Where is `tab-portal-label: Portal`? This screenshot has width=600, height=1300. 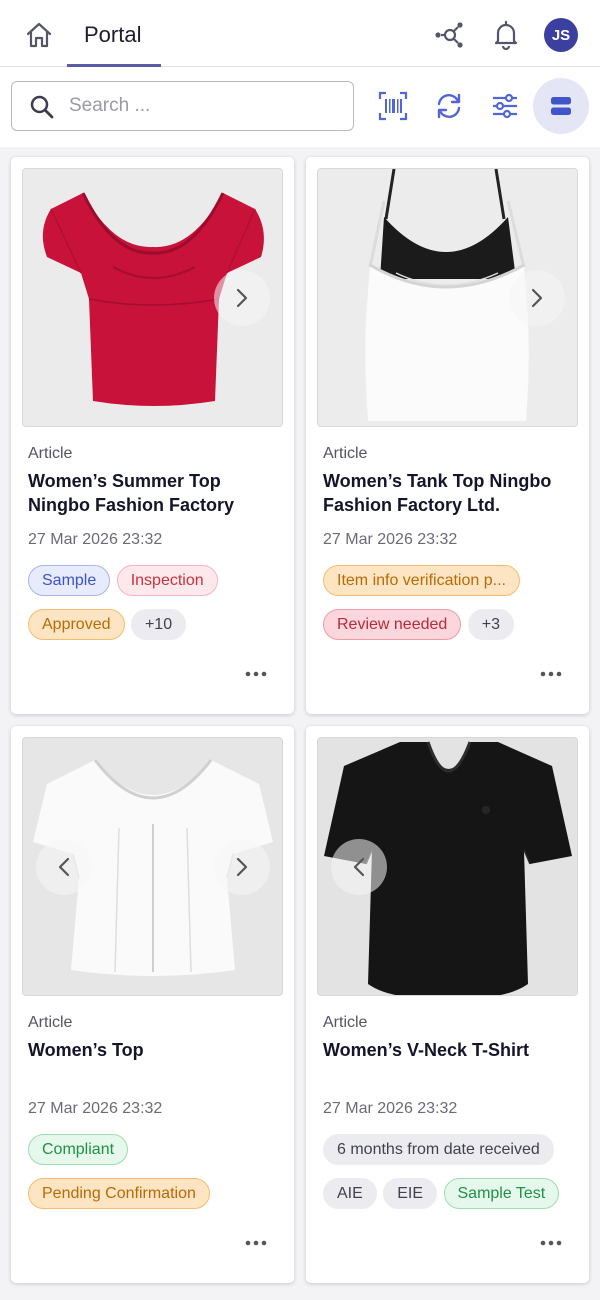
tab-portal-label: Portal is located at coordinates (113, 34).